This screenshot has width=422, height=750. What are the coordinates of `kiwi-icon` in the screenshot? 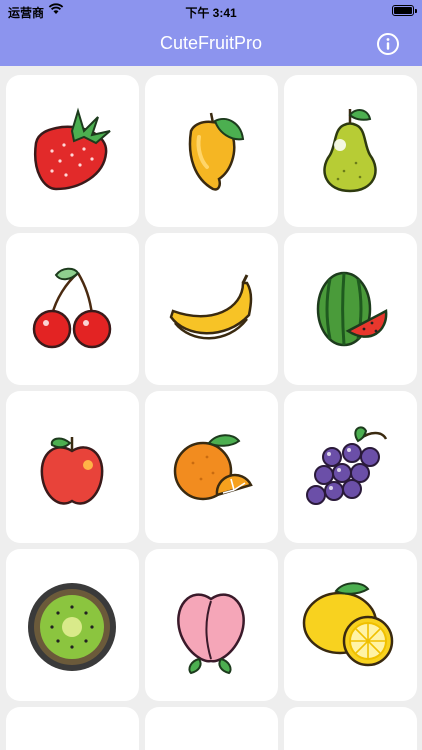 It's located at (72, 627).